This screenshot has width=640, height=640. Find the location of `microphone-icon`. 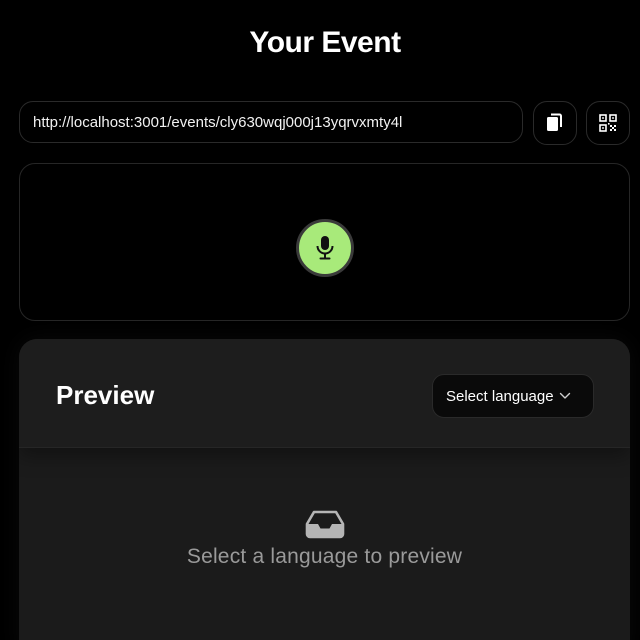

microphone-icon is located at coordinates (325, 248).